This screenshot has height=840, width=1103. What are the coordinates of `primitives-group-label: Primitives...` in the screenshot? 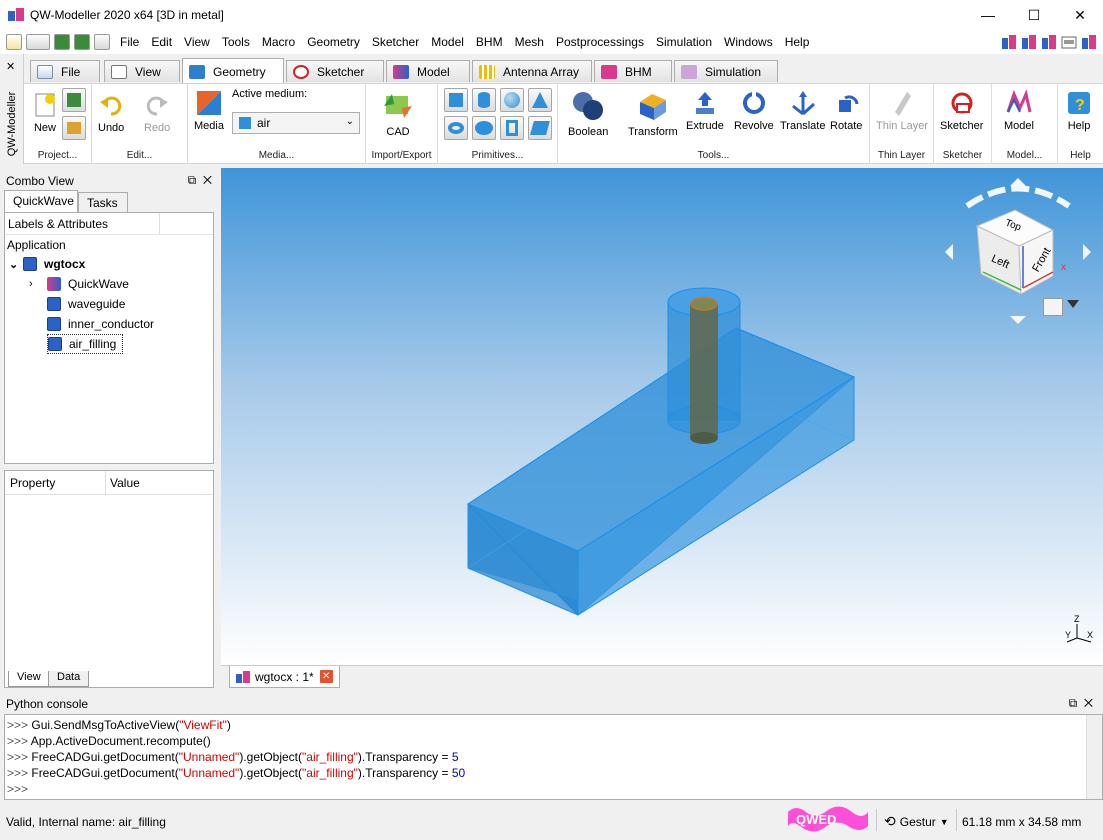 It's located at (497, 155).